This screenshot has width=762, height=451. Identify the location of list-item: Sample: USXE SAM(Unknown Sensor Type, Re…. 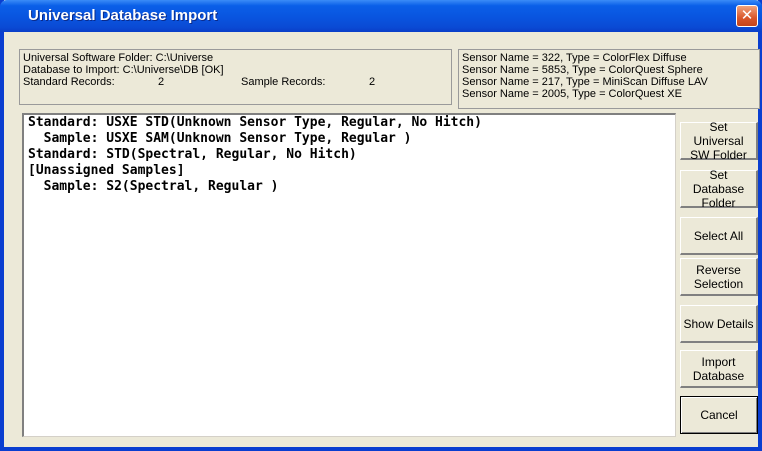
(351, 139).